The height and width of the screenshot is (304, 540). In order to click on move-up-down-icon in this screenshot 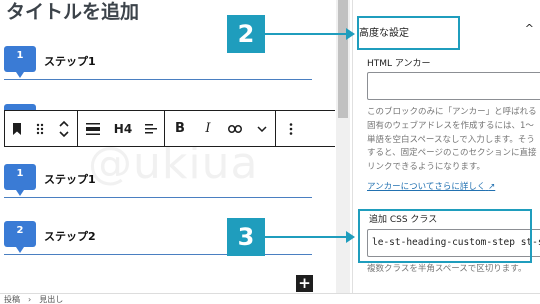, I will do `click(64, 128)`.